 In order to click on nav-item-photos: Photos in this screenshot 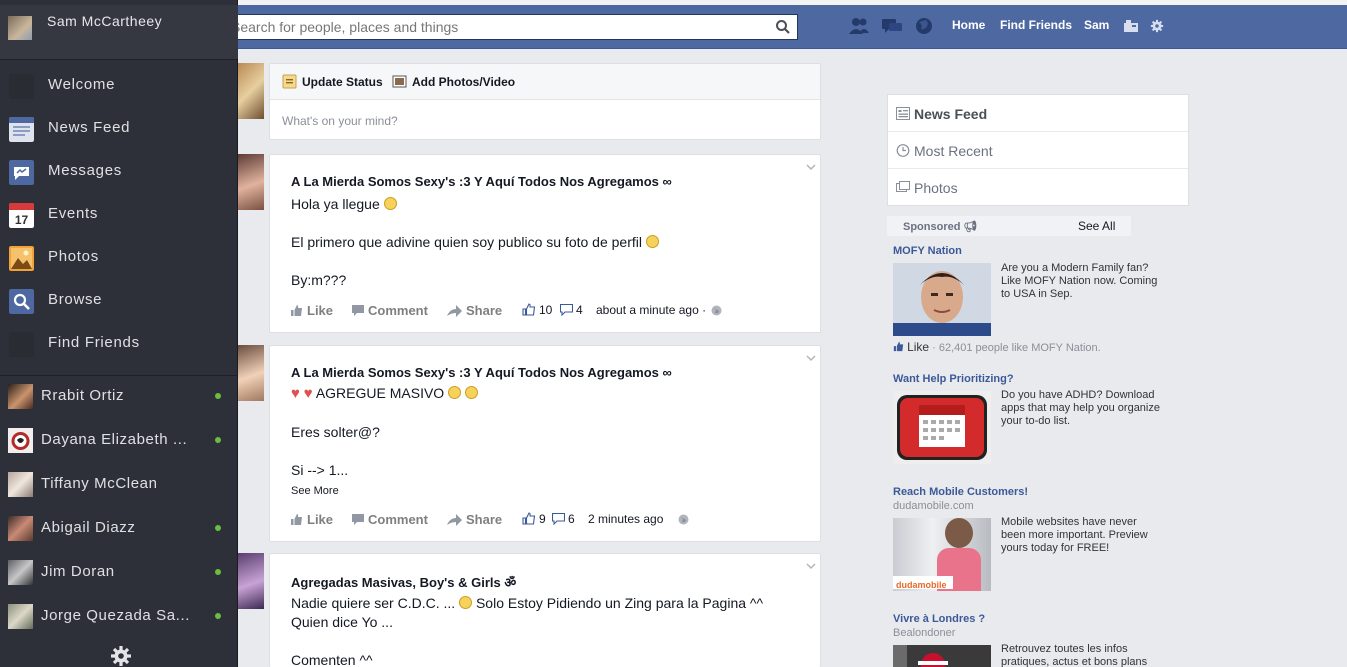, I will do `click(1038, 187)`.